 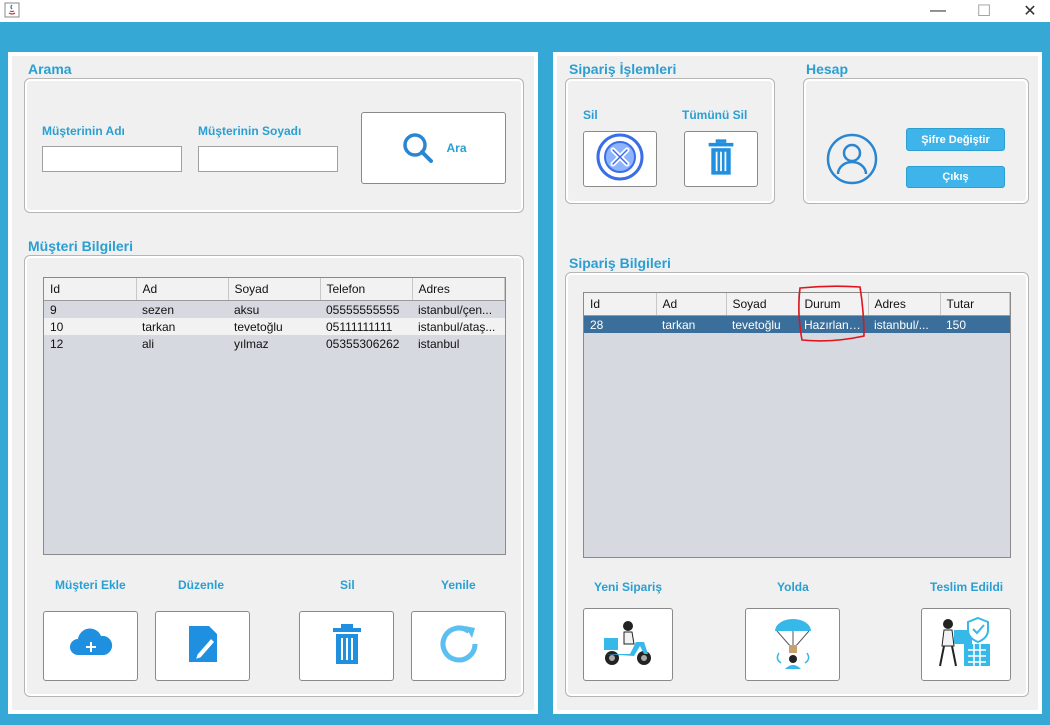 What do you see at coordinates (53, 309) in the screenshot?
I see `table-cell: 9` at bounding box center [53, 309].